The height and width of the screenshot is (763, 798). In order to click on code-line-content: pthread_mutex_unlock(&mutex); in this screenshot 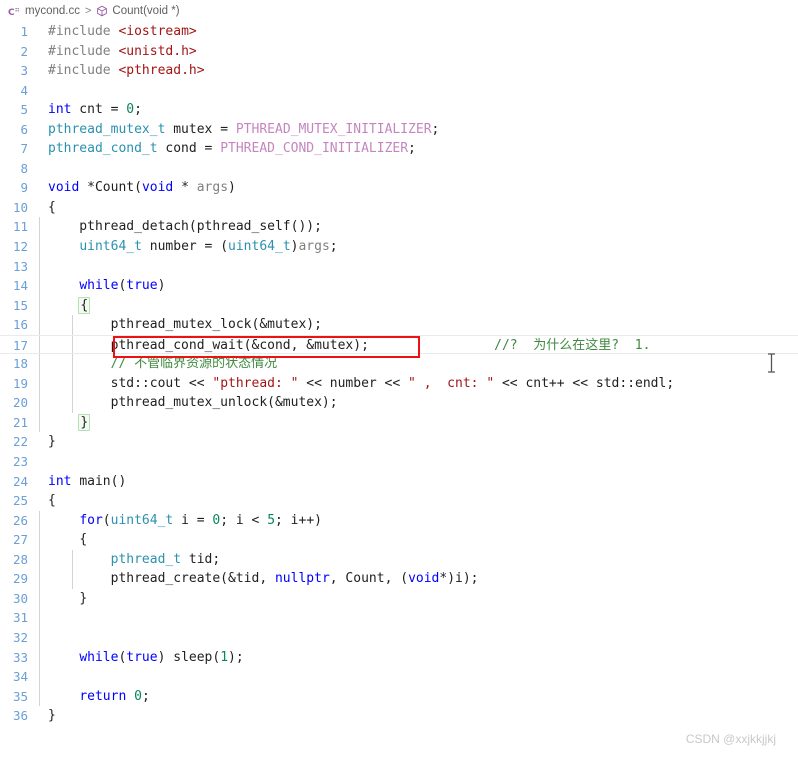, I will do `click(418, 403)`.